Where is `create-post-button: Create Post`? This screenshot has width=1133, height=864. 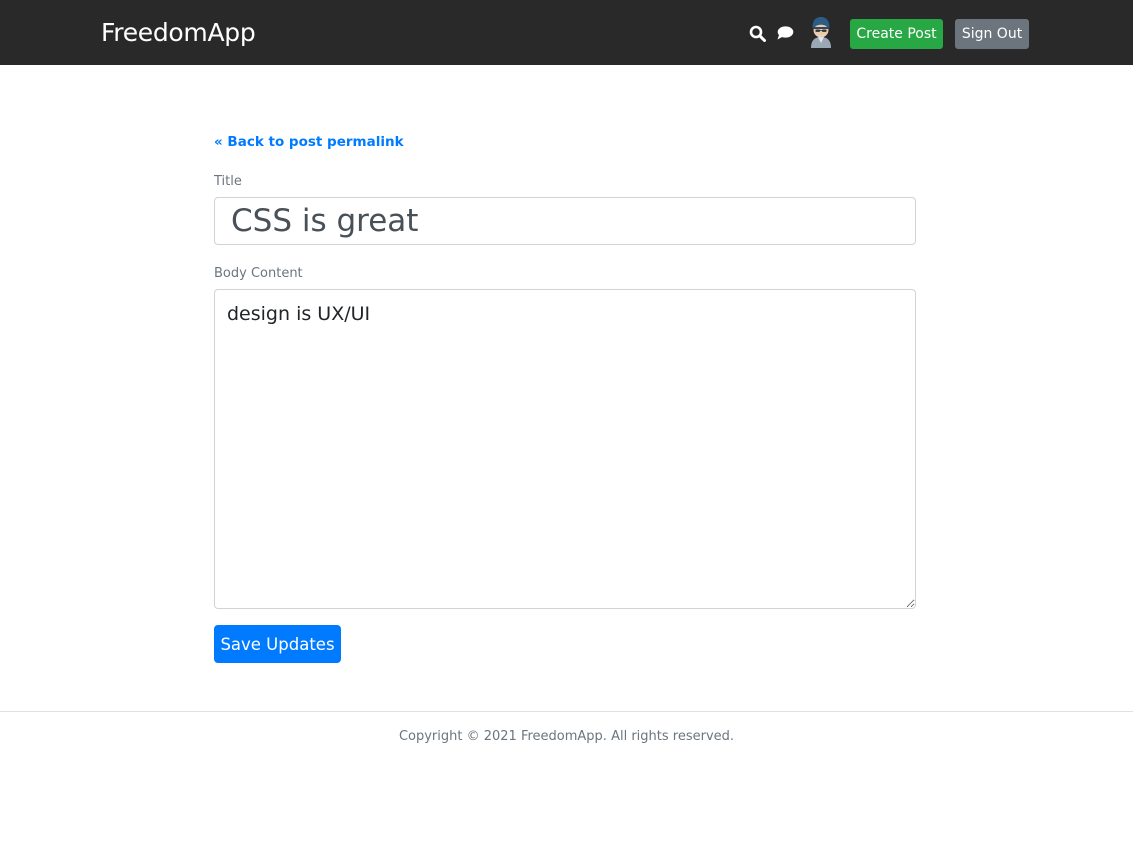 create-post-button: Create Post is located at coordinates (896, 34).